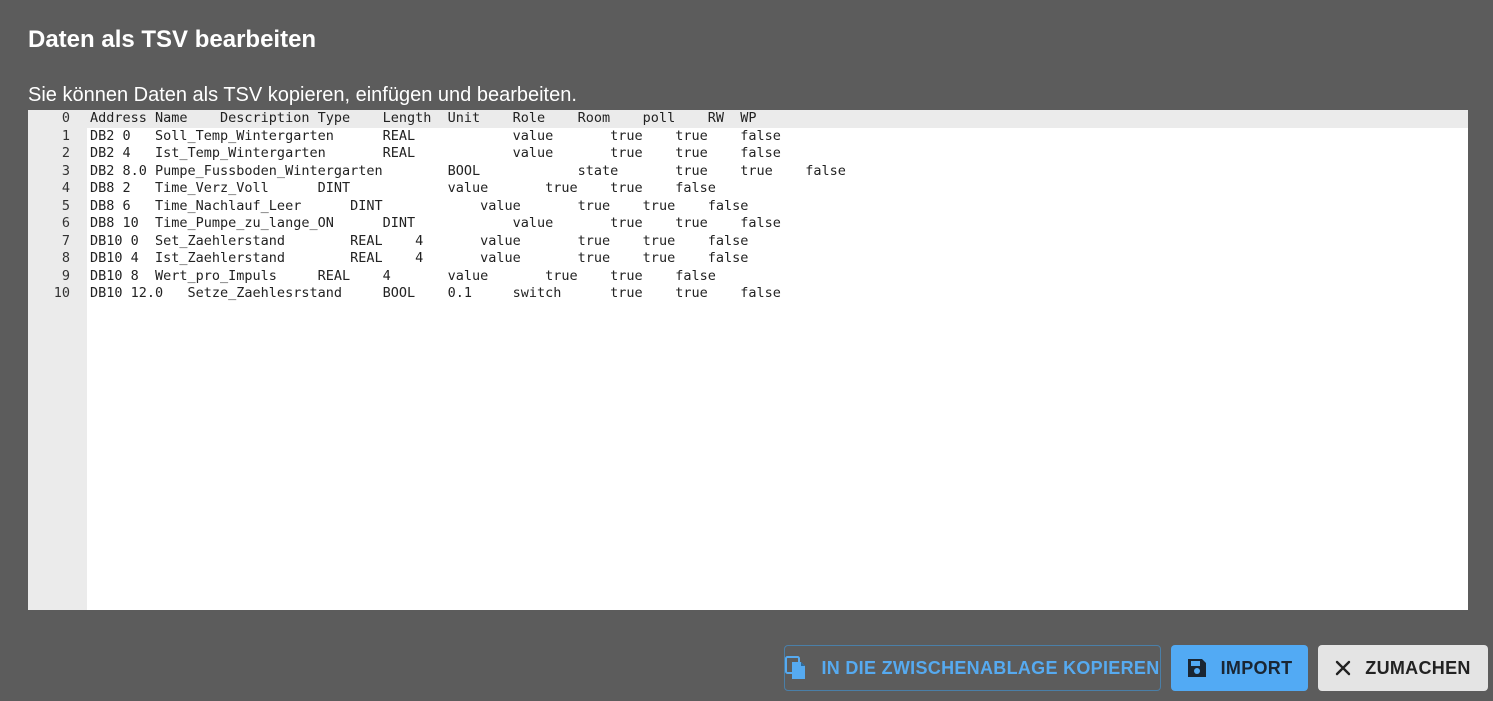  Describe the element at coordinates (1256, 667) in the screenshot. I see `import-button-label: IMPORT` at that location.